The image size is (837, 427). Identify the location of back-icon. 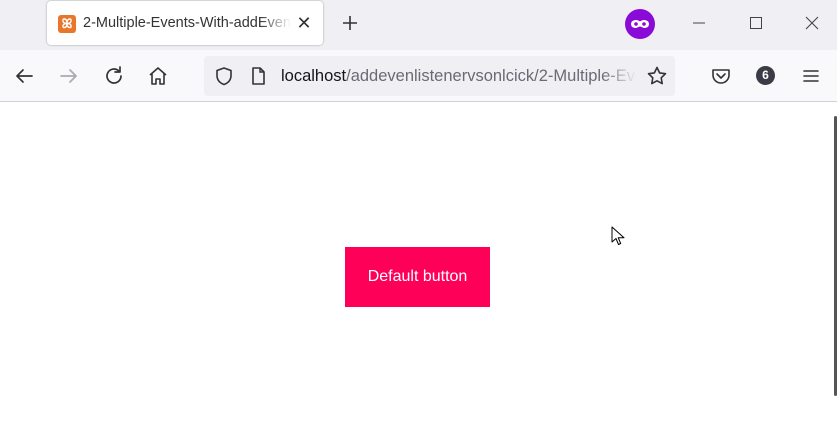
(24, 76).